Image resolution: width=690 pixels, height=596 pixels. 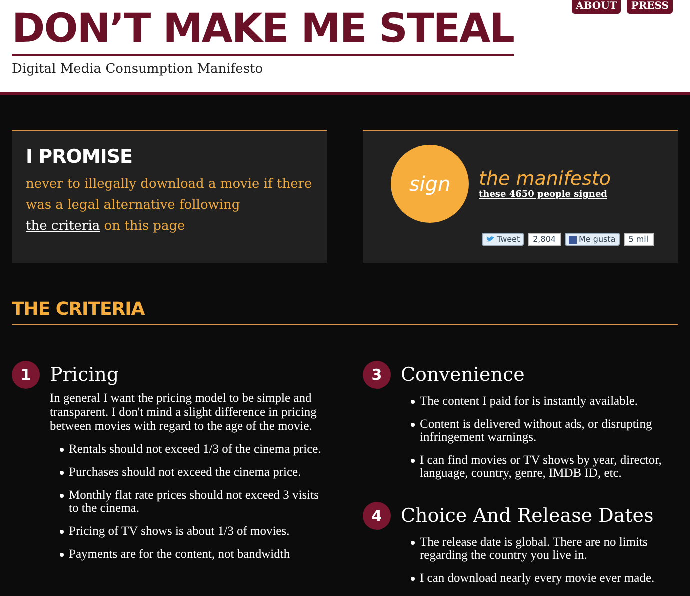 I want to click on criterion-point: Purchases should not exceed the cinema price., so click(x=185, y=472).